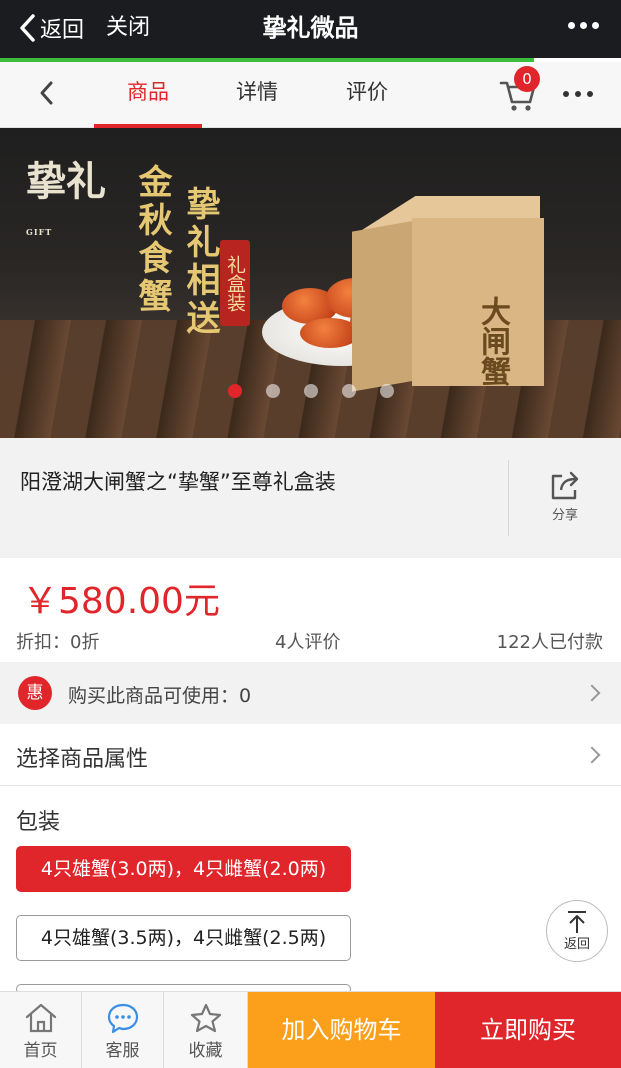  I want to click on back-to-top-button: 返回, so click(577, 931).